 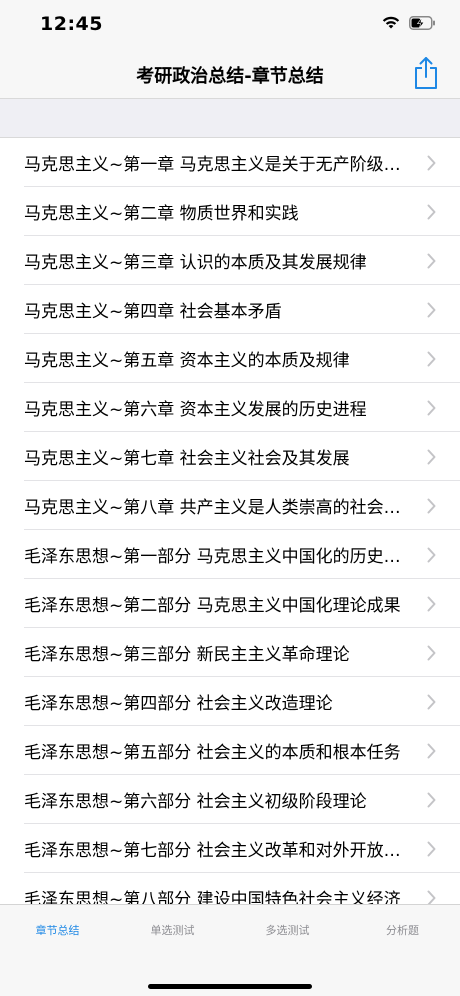 What do you see at coordinates (230, 888) in the screenshot?
I see `list-item: 毛泽东思想~第八部分 建设中国特色社会主义经济` at bounding box center [230, 888].